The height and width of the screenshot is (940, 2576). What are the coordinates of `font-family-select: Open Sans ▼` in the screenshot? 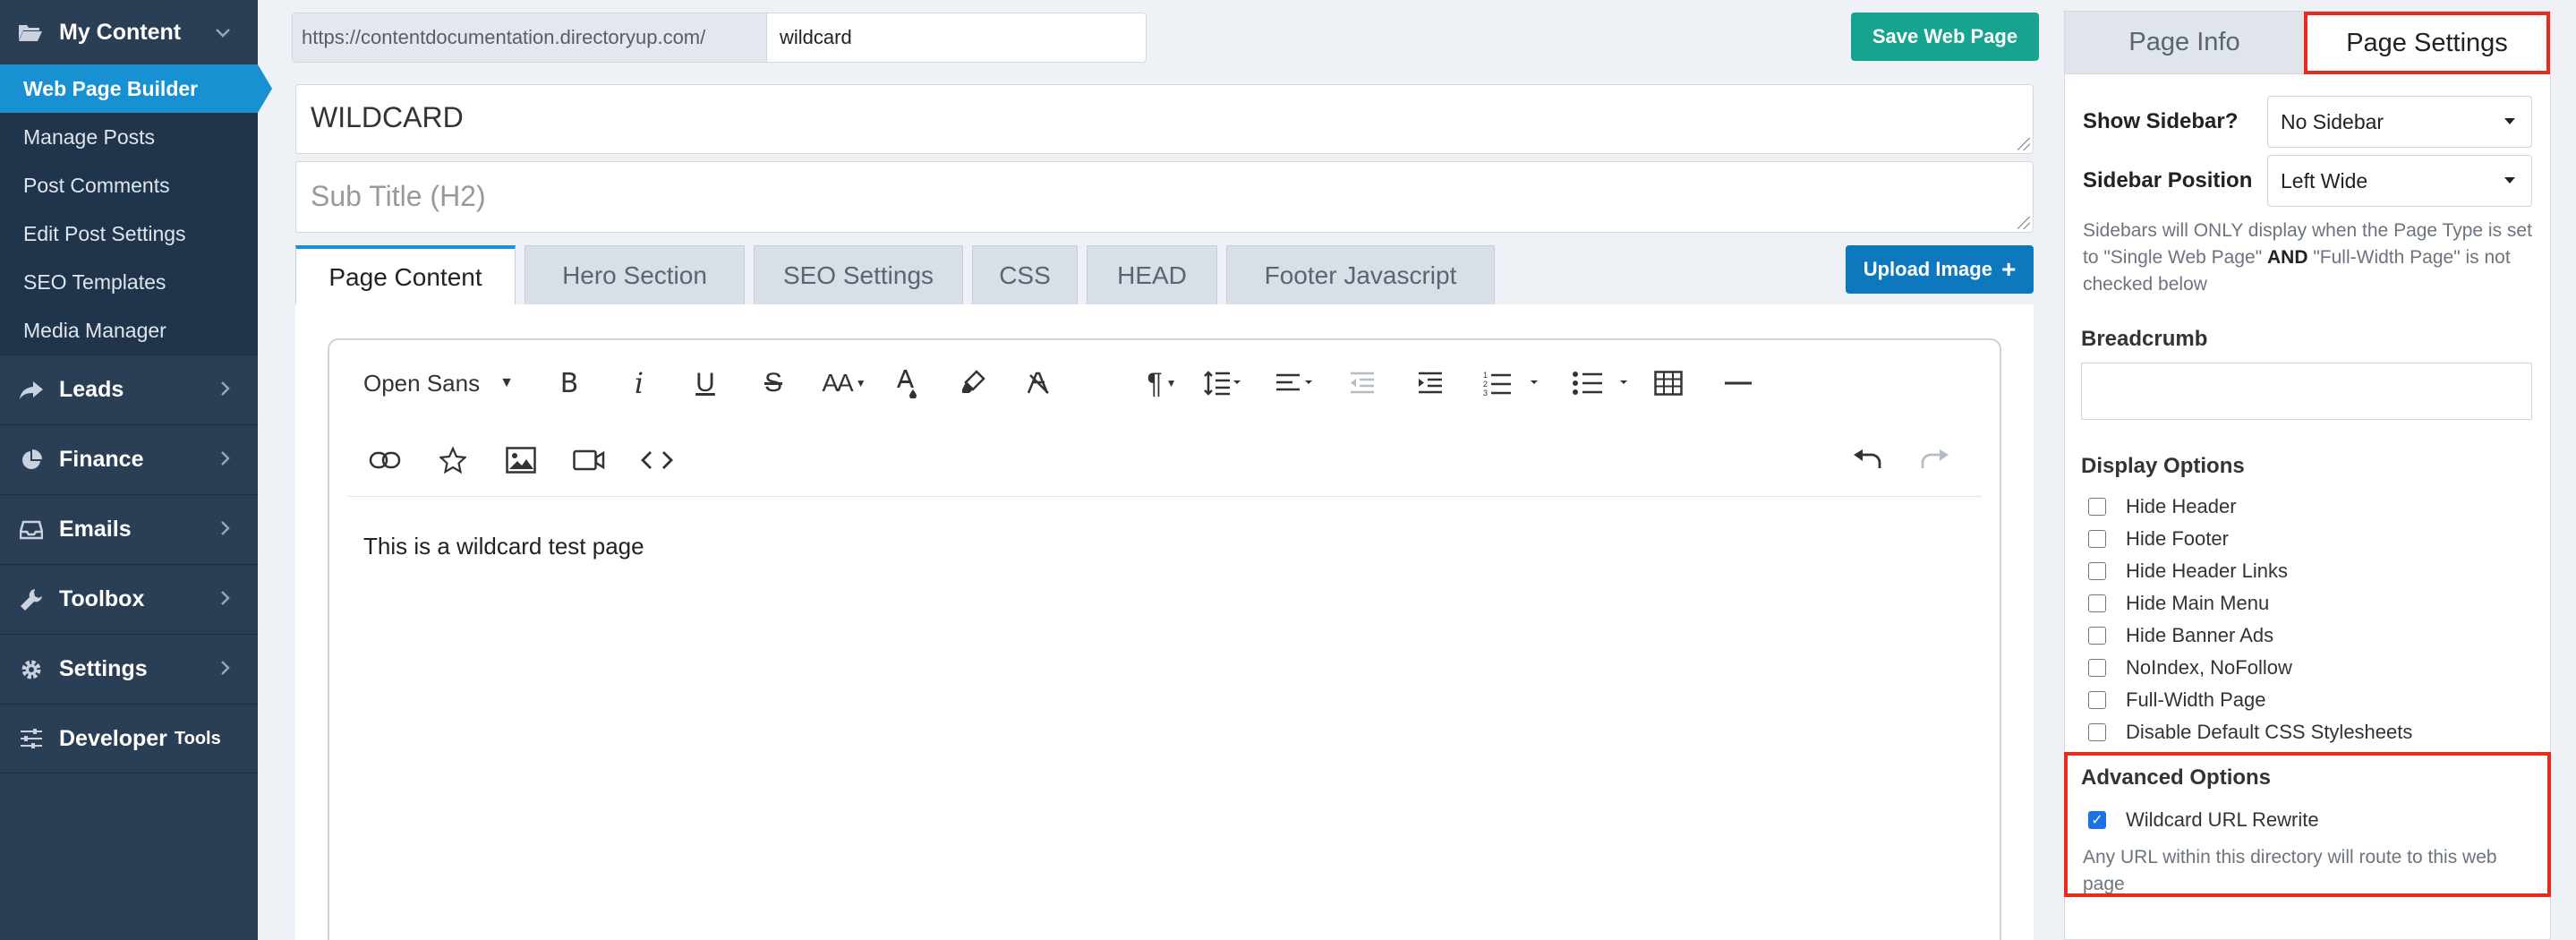 It's located at (438, 383).